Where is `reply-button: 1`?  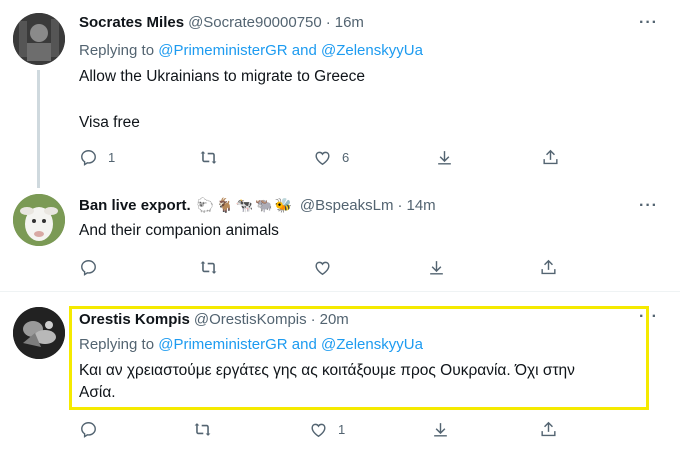
reply-button: 1 is located at coordinates (97, 157).